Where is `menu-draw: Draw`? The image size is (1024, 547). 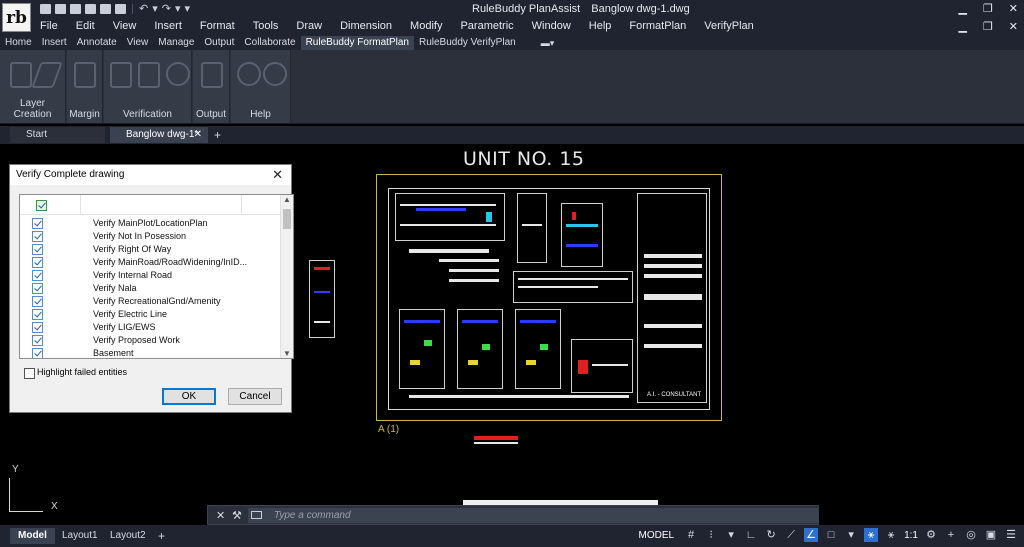
menu-draw: Draw is located at coordinates (313, 26).